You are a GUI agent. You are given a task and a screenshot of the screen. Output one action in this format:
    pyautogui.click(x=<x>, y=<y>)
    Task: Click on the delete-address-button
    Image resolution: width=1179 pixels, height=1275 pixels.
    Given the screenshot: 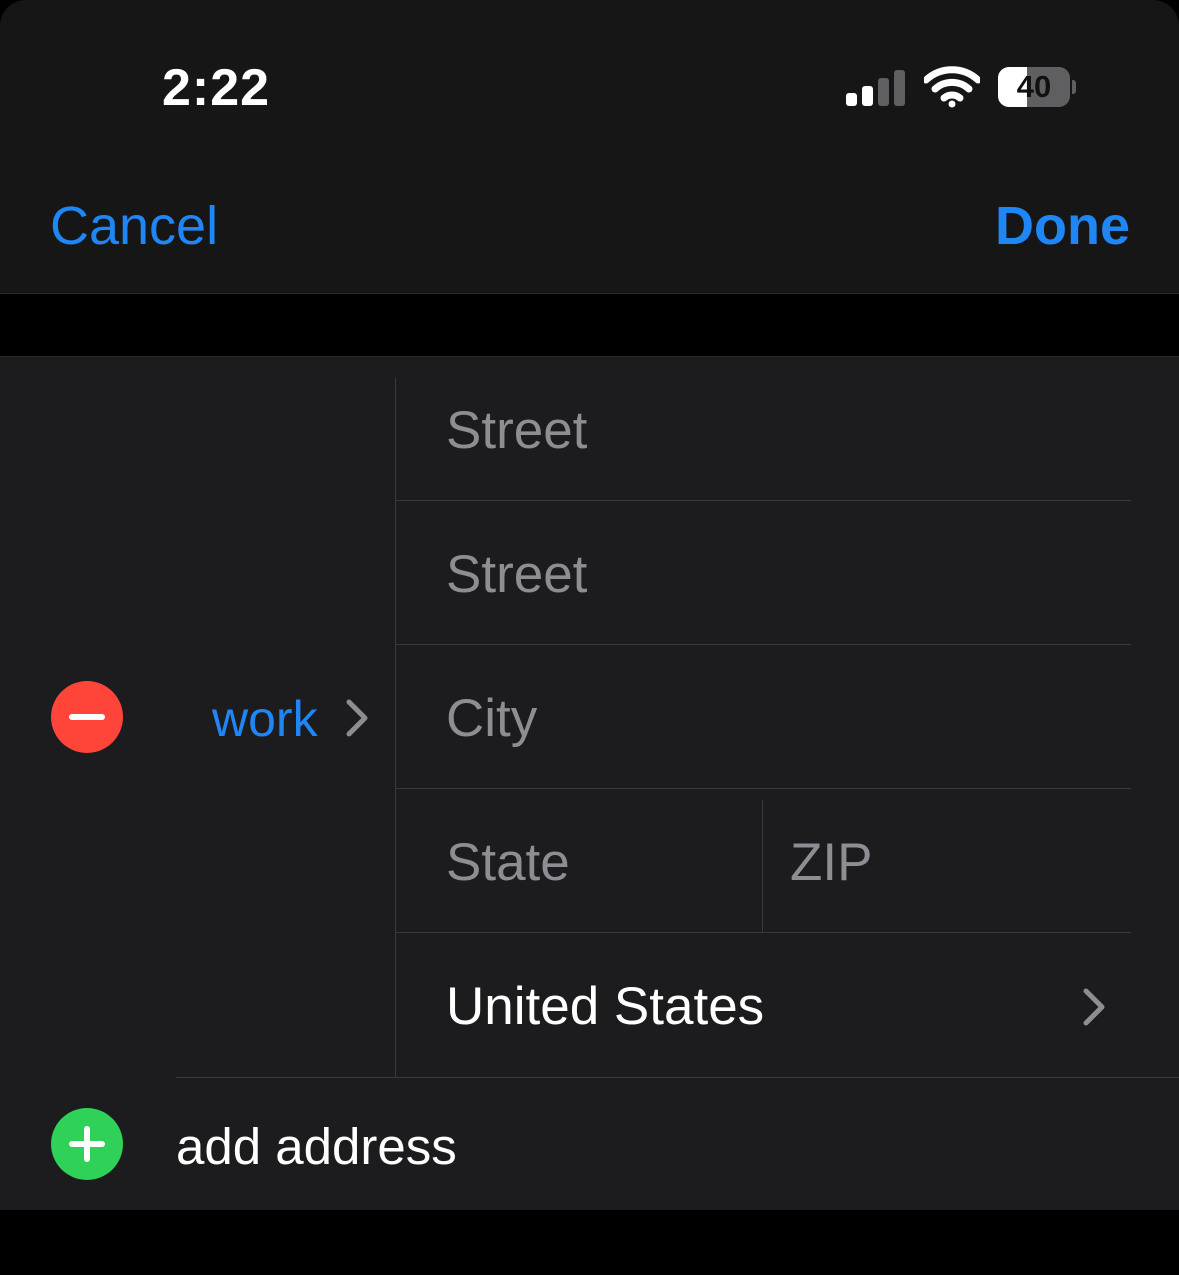 What is the action you would take?
    pyautogui.click(x=87, y=717)
    